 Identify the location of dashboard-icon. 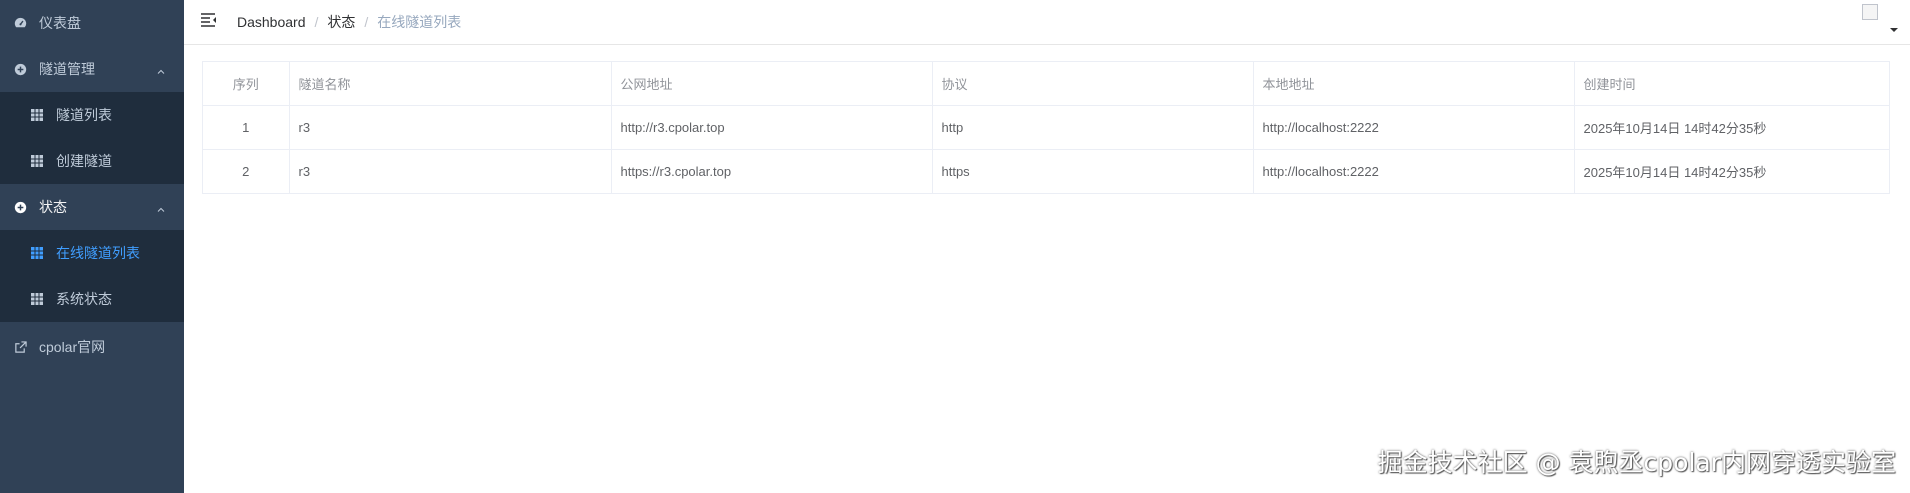
(20, 23).